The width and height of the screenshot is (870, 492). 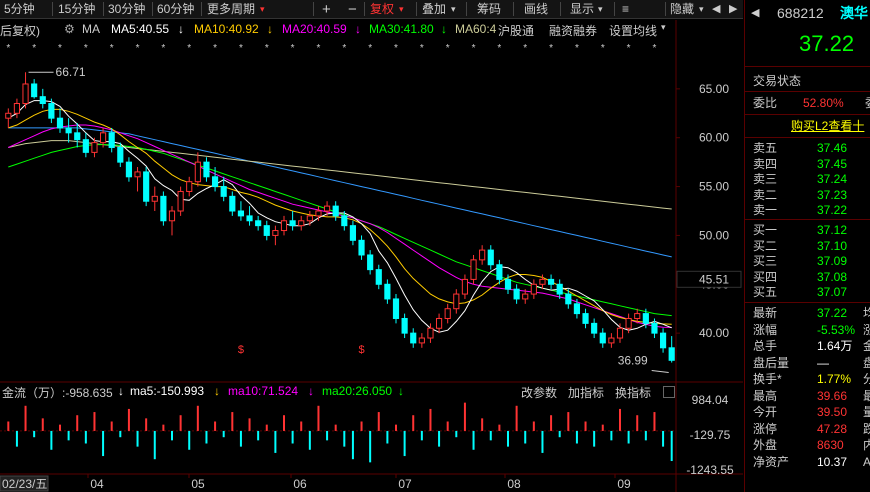 What do you see at coordinates (835, 346) in the screenshot?
I see `stat-row-value: 1.64万` at bounding box center [835, 346].